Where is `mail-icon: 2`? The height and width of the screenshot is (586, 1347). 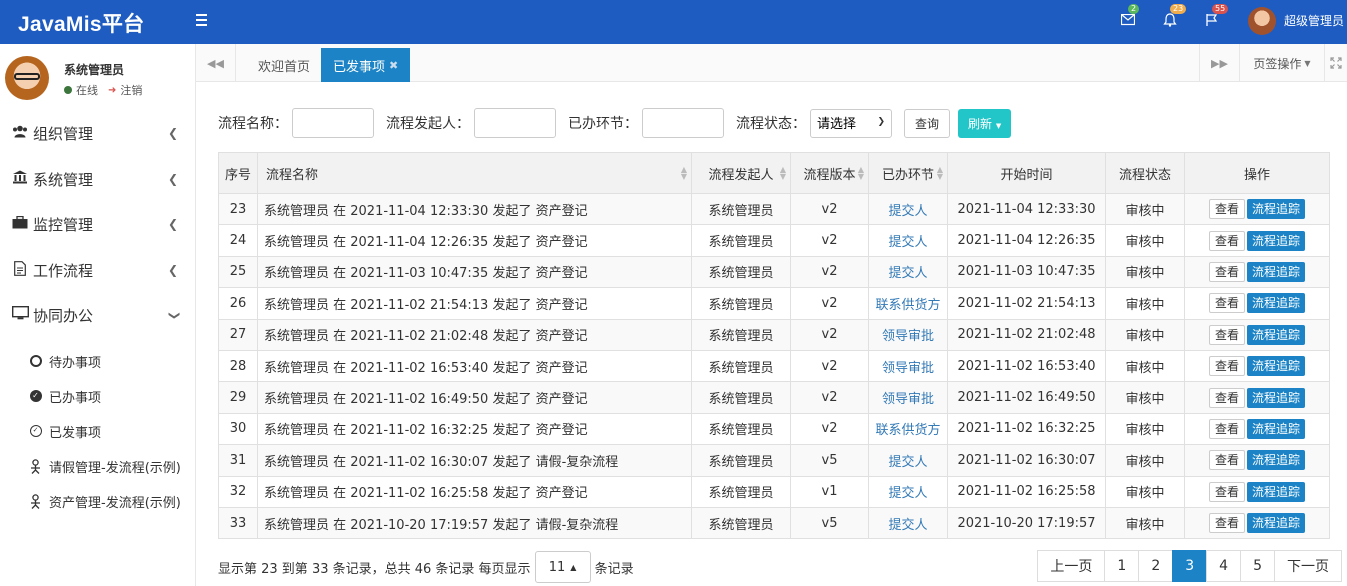 mail-icon: 2 is located at coordinates (1130, 17).